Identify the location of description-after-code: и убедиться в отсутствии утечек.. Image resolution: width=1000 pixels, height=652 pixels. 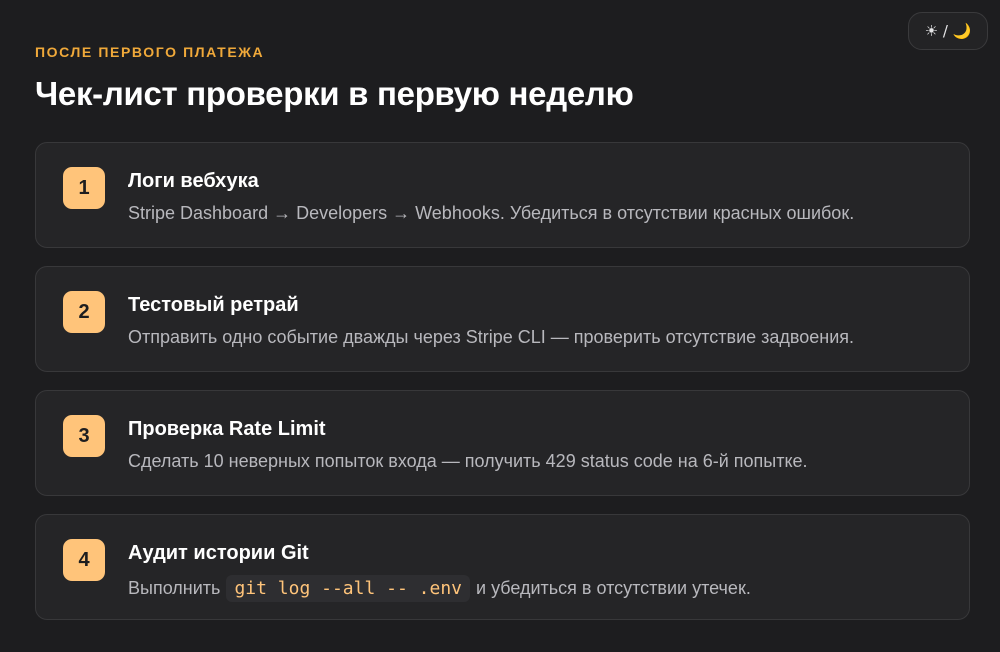
(613, 588).